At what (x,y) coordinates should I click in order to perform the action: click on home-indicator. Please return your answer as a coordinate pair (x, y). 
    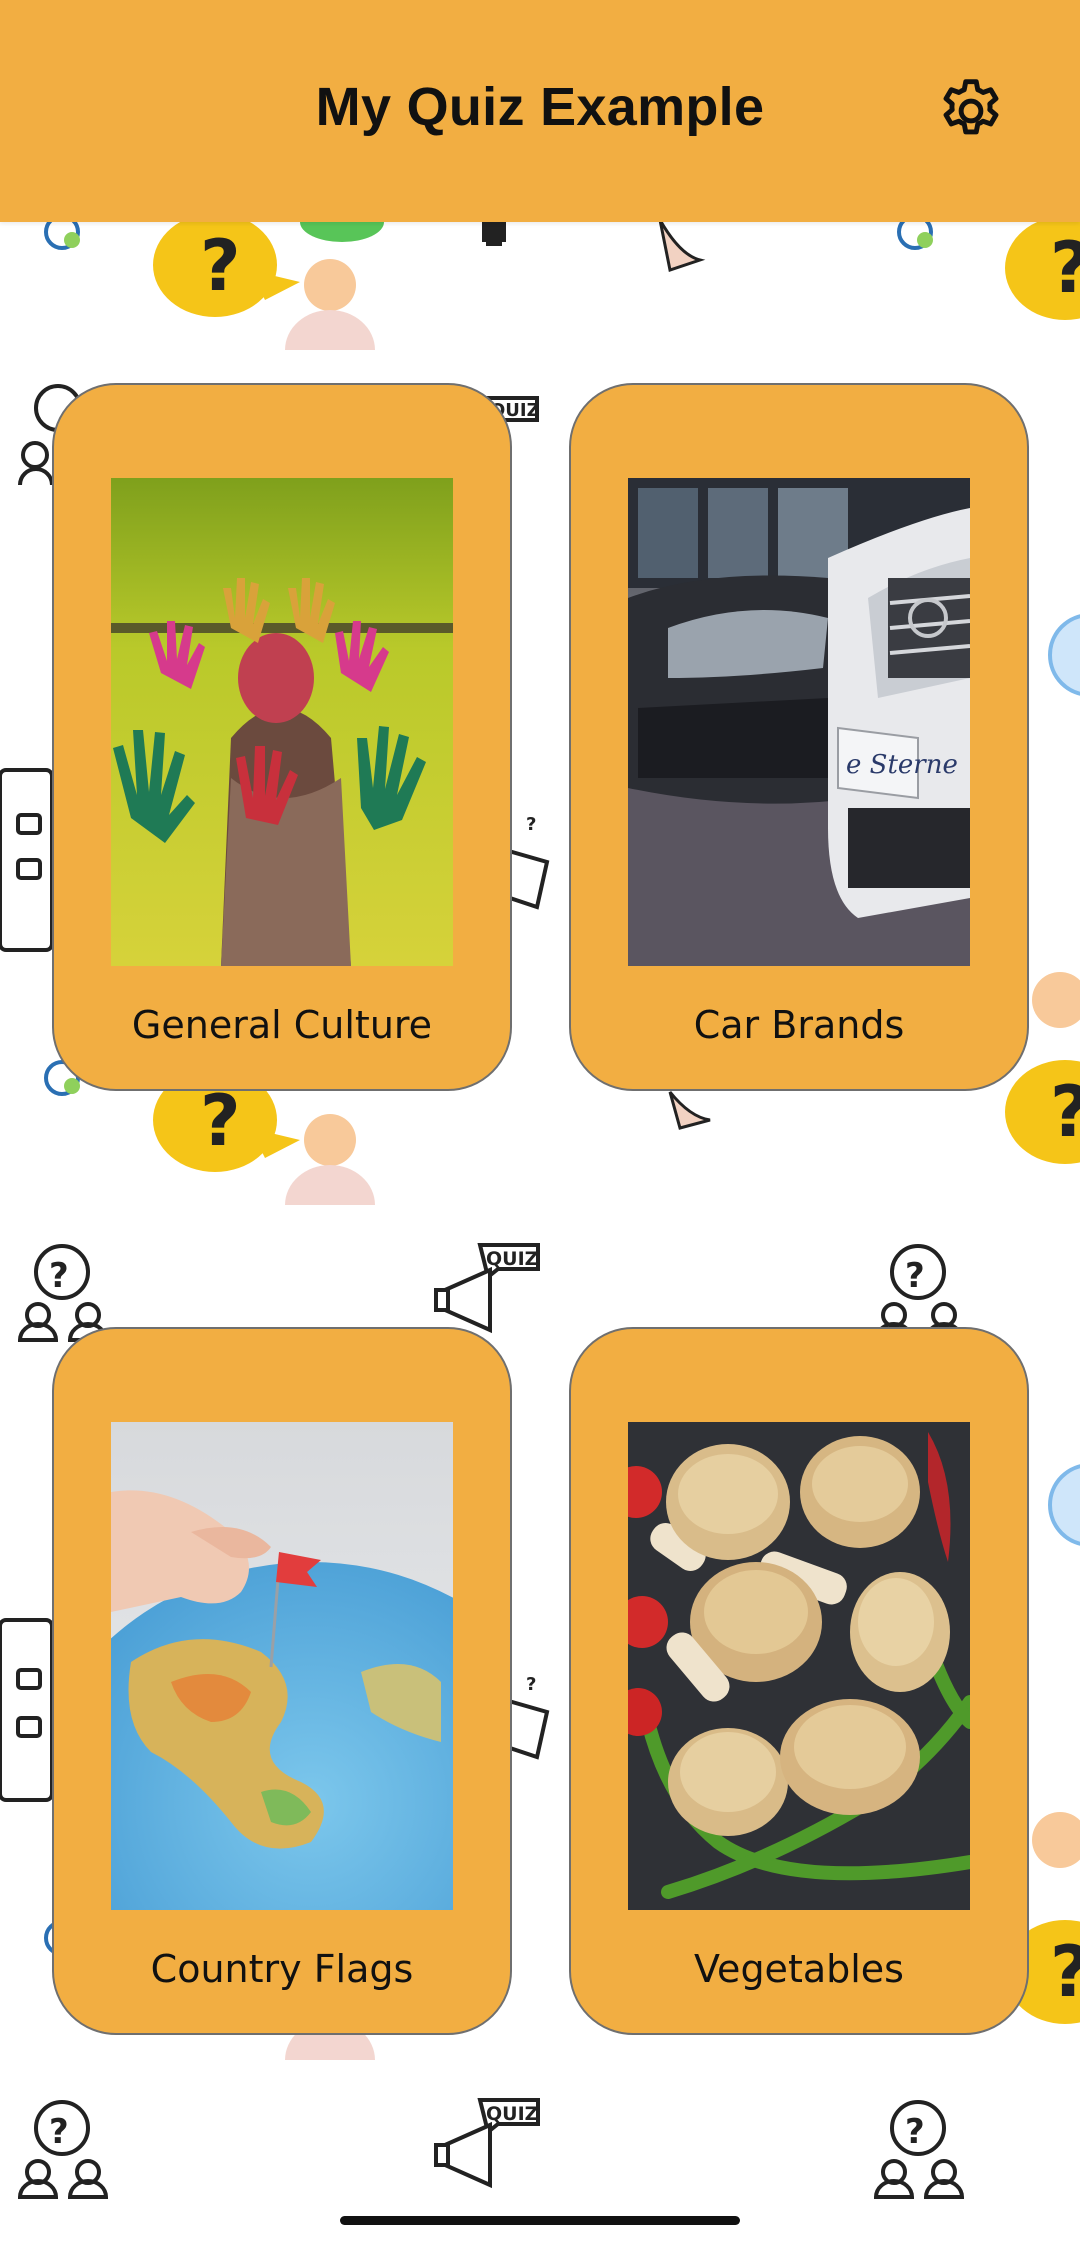
    Looking at the image, I should click on (540, 2220).